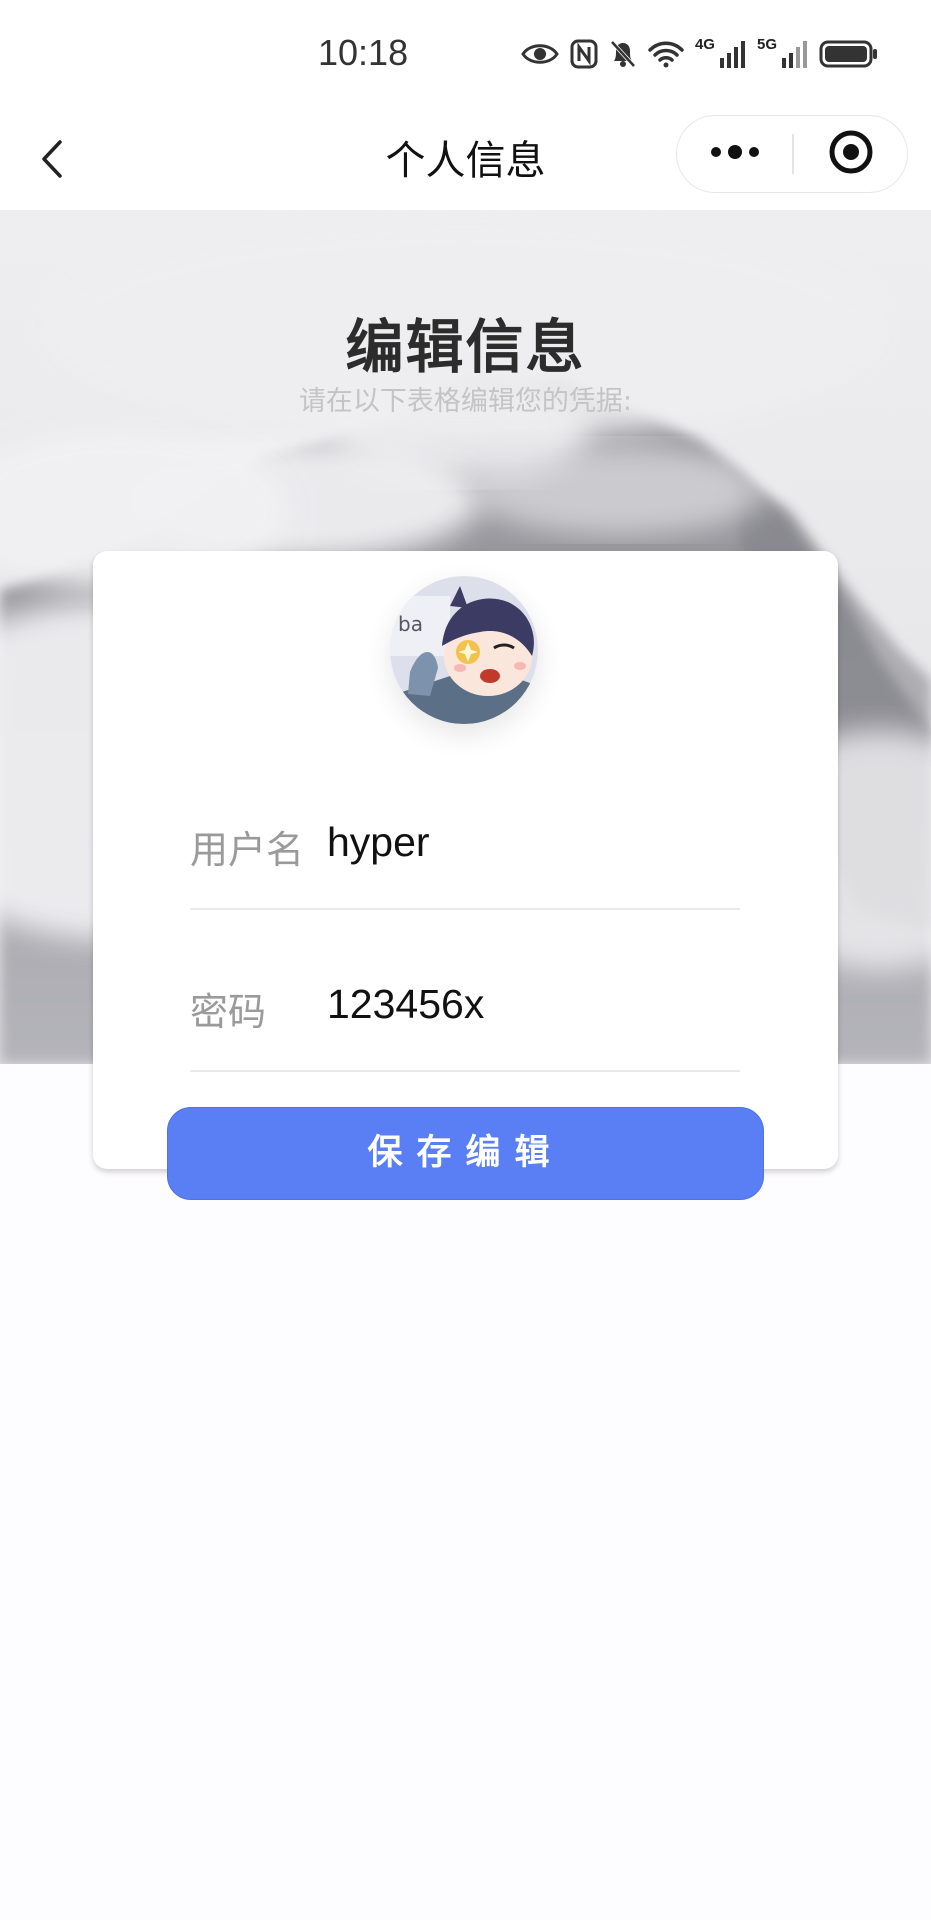 This screenshot has width=931, height=1920. What do you see at coordinates (247, 850) in the screenshot?
I see `username-label: 用户名` at bounding box center [247, 850].